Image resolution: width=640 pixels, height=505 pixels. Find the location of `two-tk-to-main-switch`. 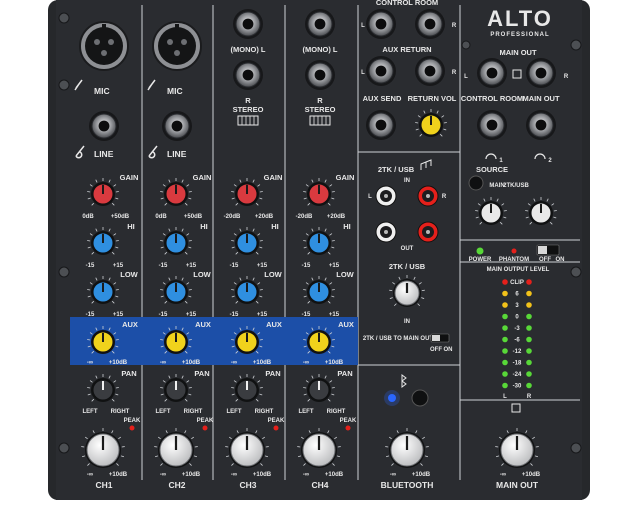

two-tk-to-main-switch is located at coordinates (440, 338).